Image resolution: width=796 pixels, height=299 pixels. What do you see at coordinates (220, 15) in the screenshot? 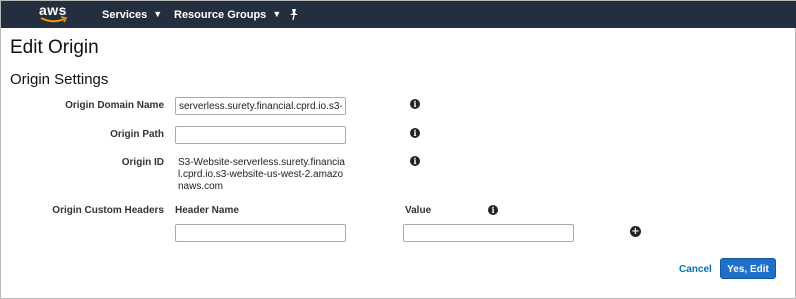
I see `resource-groups-label: Resource Groups` at bounding box center [220, 15].